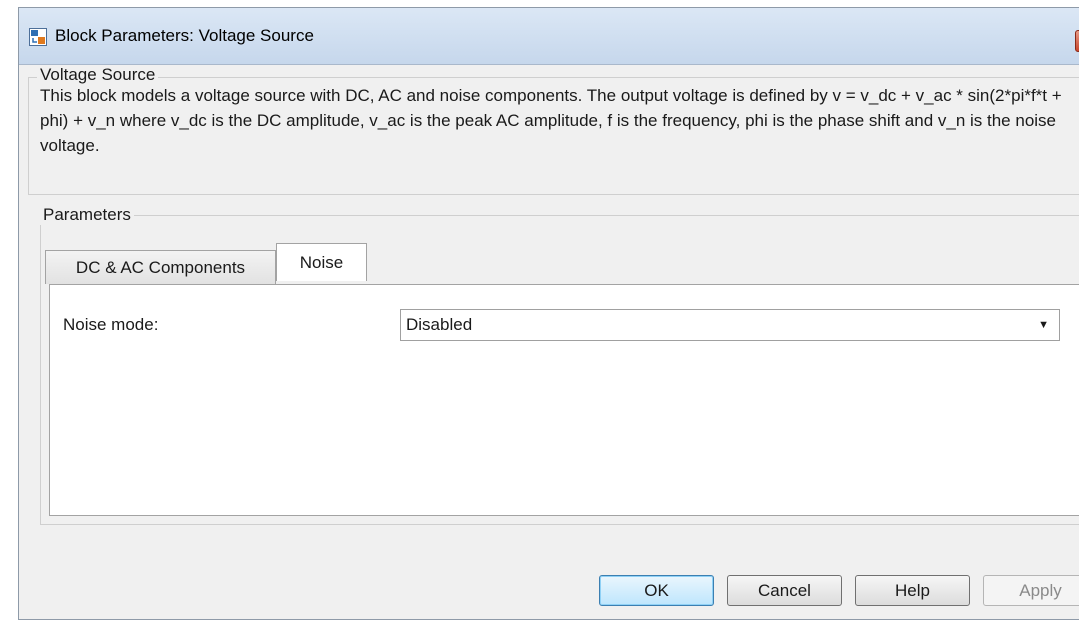  What do you see at coordinates (1043, 325) in the screenshot?
I see `chevron-down-icon: ▼` at bounding box center [1043, 325].